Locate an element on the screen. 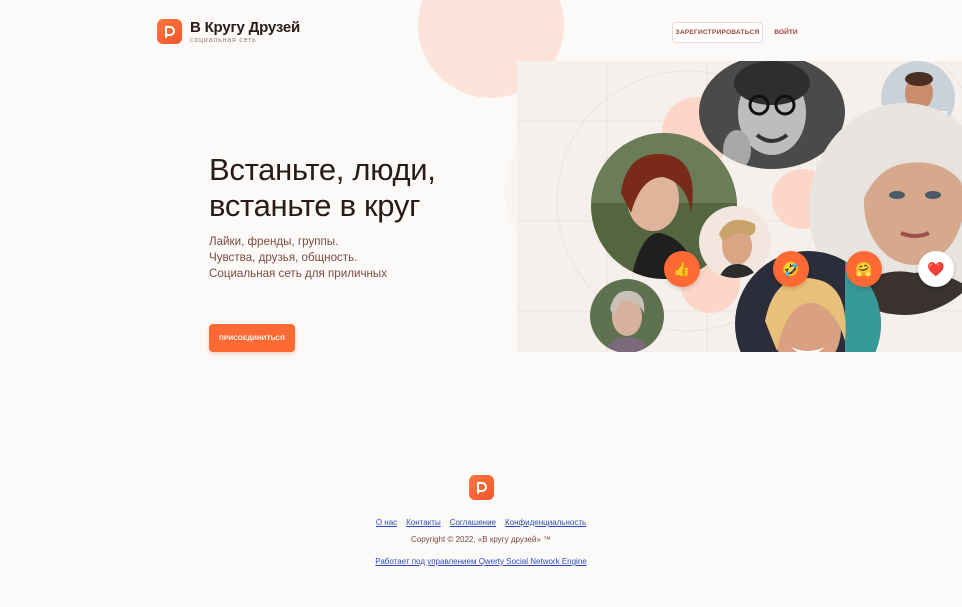 The width and height of the screenshot is (962, 607). footer-logo-icon is located at coordinates (481, 487).